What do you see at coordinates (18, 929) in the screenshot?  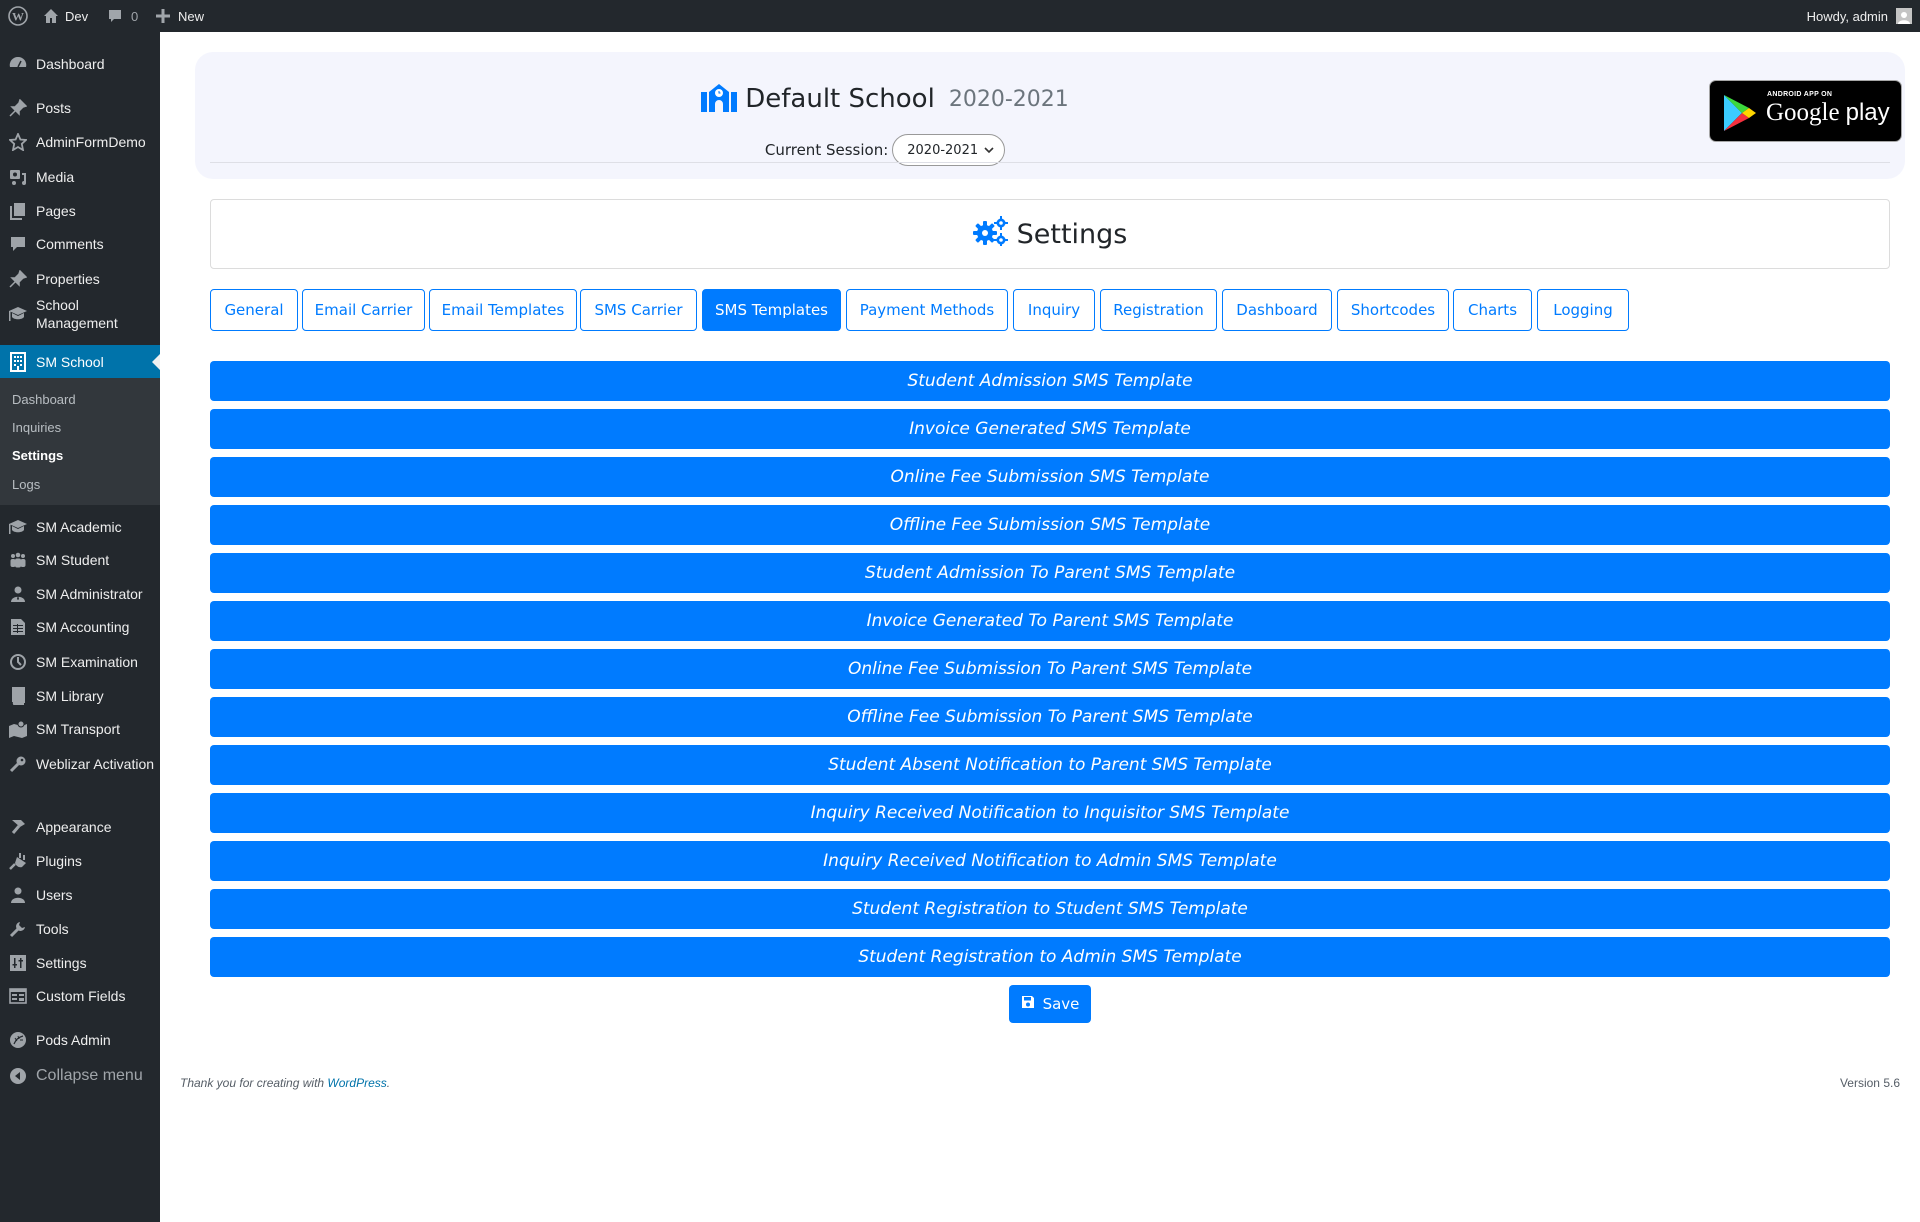 I see `wrench-icon` at bounding box center [18, 929].